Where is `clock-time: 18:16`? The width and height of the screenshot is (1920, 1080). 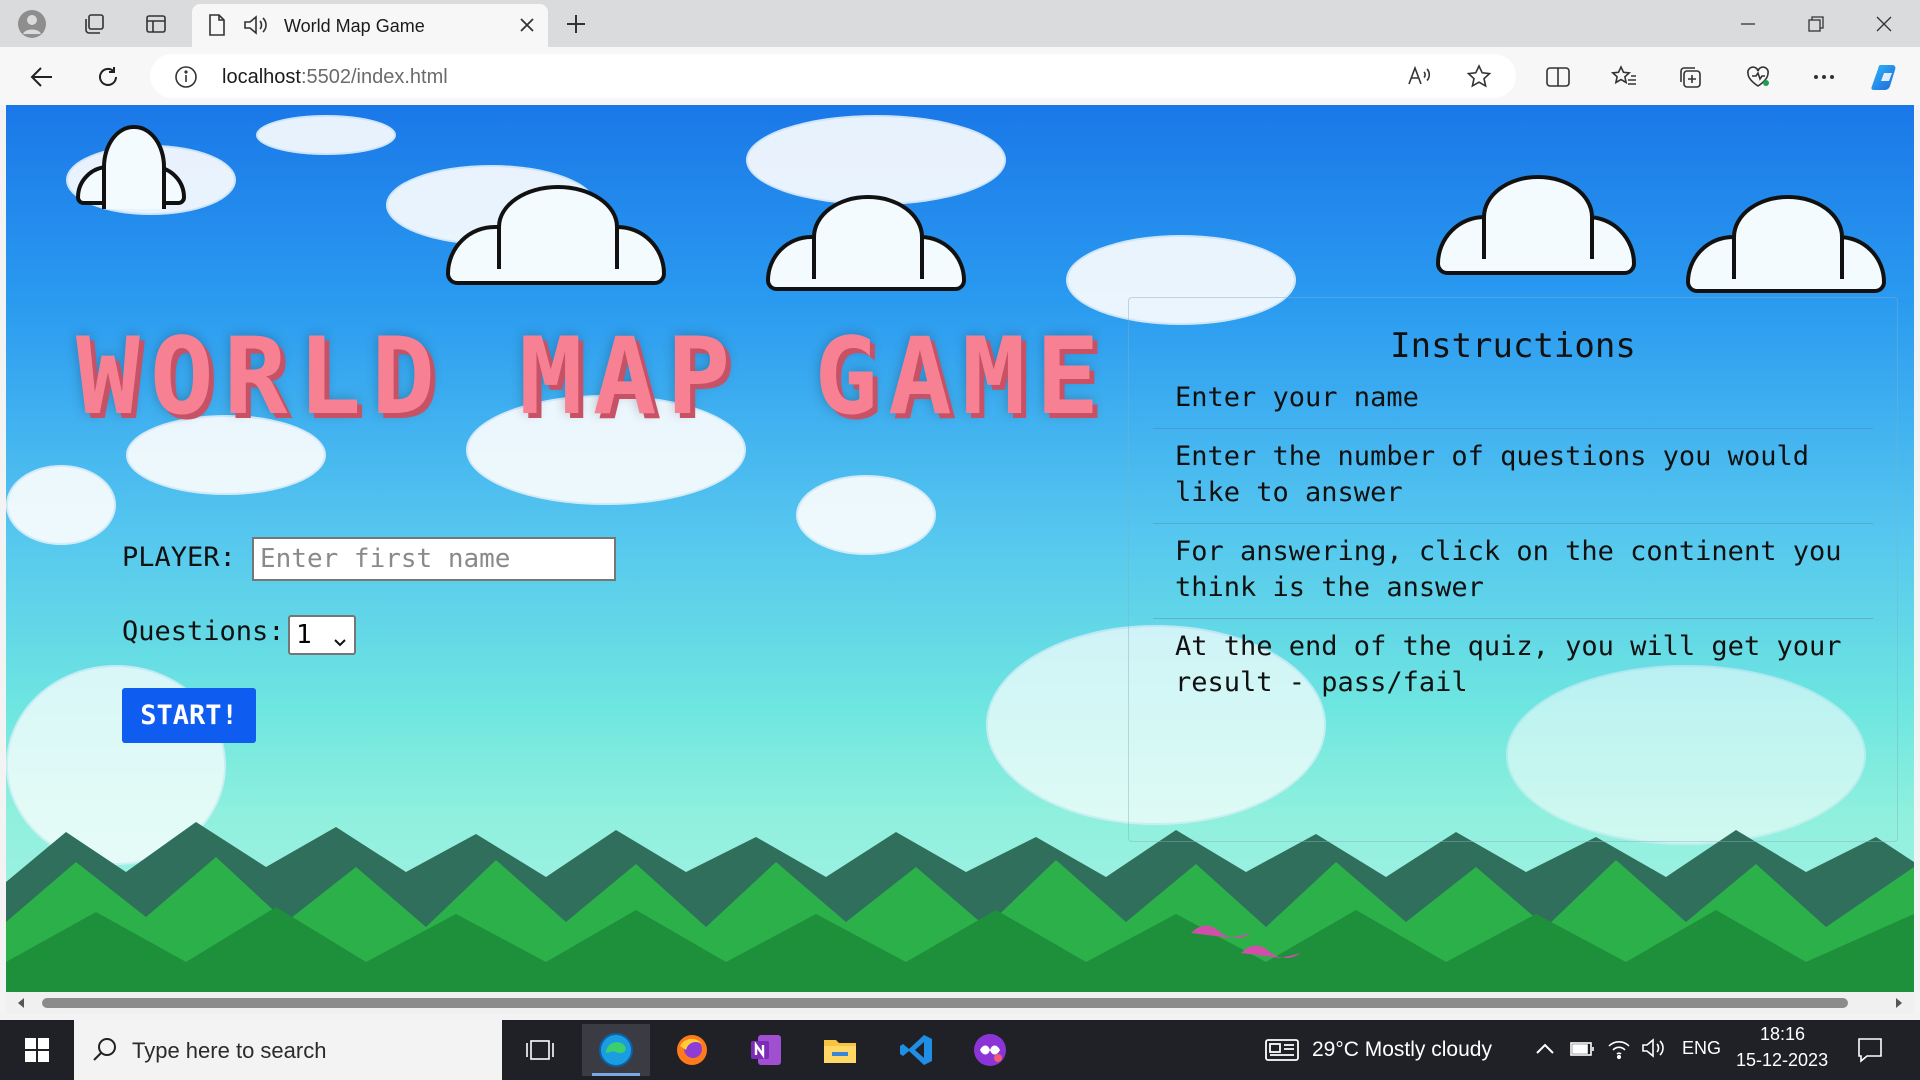
clock-time: 18:16 is located at coordinates (1782, 1034).